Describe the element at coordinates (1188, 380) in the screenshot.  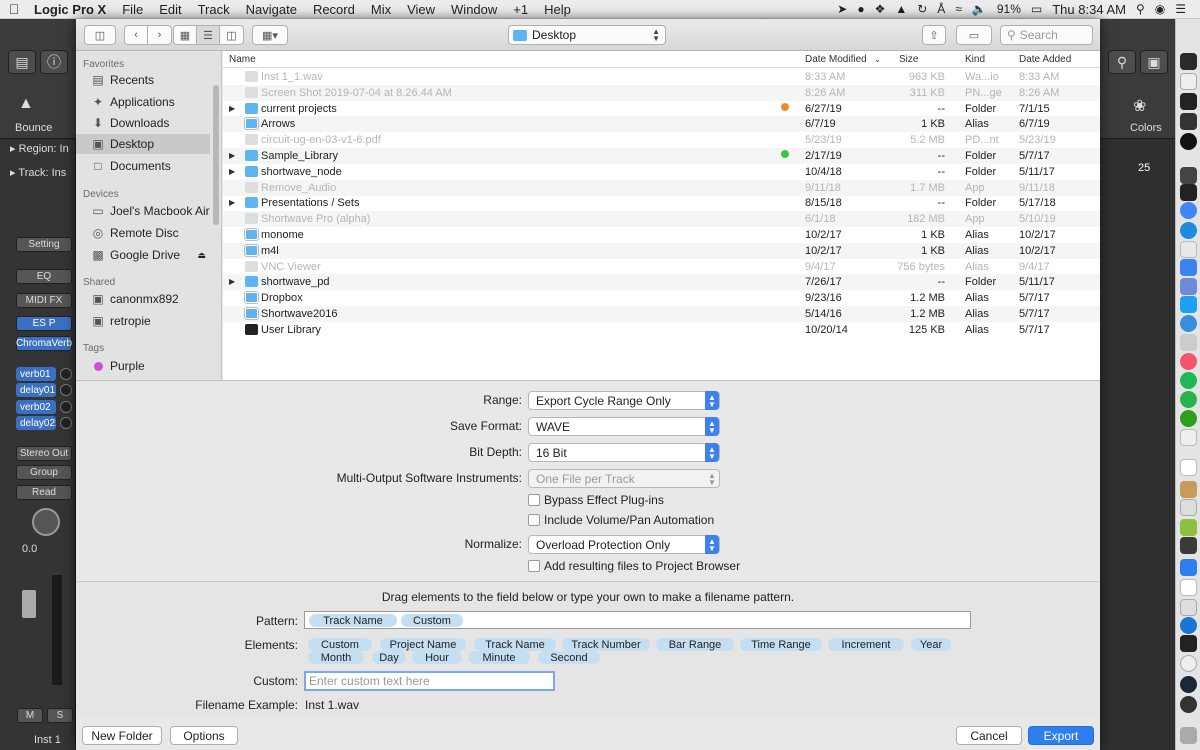
I see `spotify-icon` at that location.